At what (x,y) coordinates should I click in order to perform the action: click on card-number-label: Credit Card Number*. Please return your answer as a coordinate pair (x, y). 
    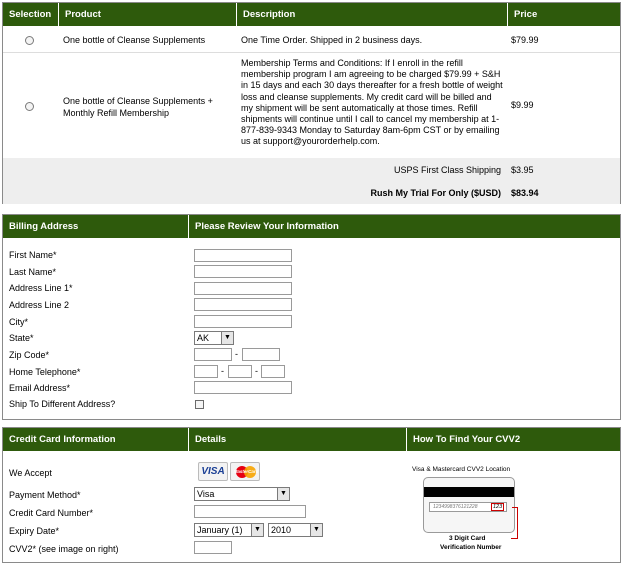
    Looking at the image, I should click on (51, 513).